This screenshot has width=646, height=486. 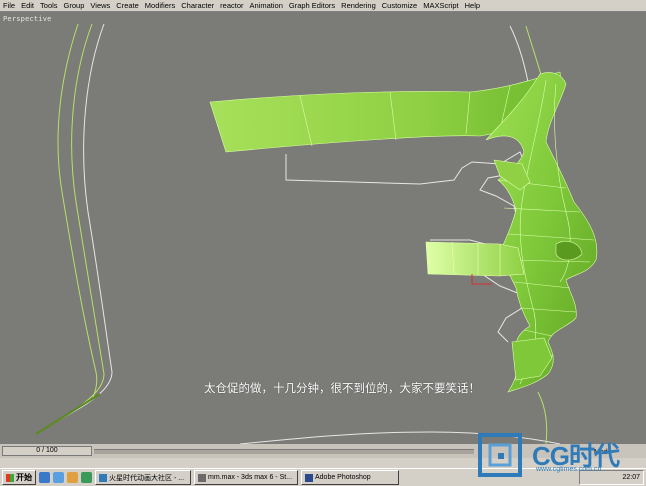 I want to click on start-label: 开始, so click(x=24, y=477).